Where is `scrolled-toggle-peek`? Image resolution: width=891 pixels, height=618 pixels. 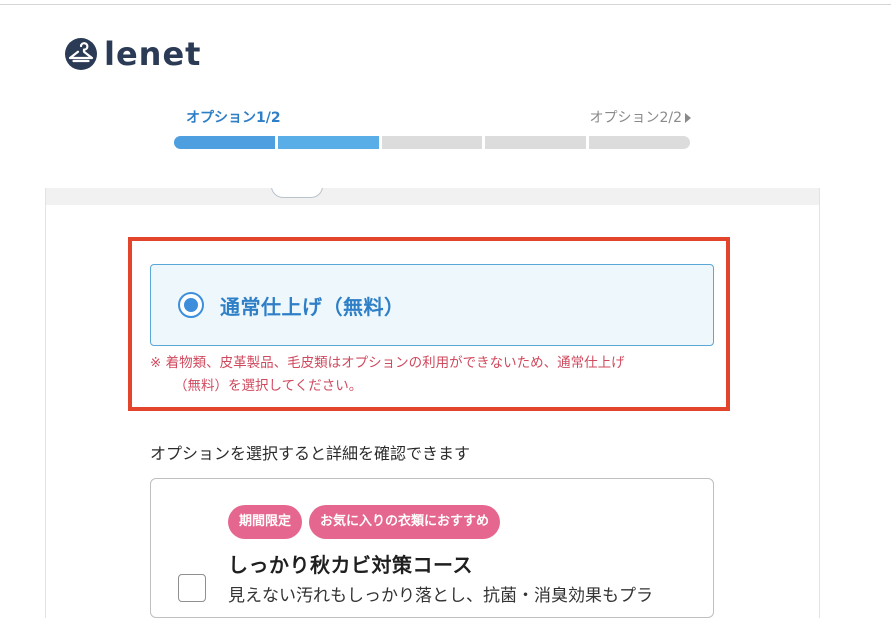 scrolled-toggle-peek is located at coordinates (297, 193).